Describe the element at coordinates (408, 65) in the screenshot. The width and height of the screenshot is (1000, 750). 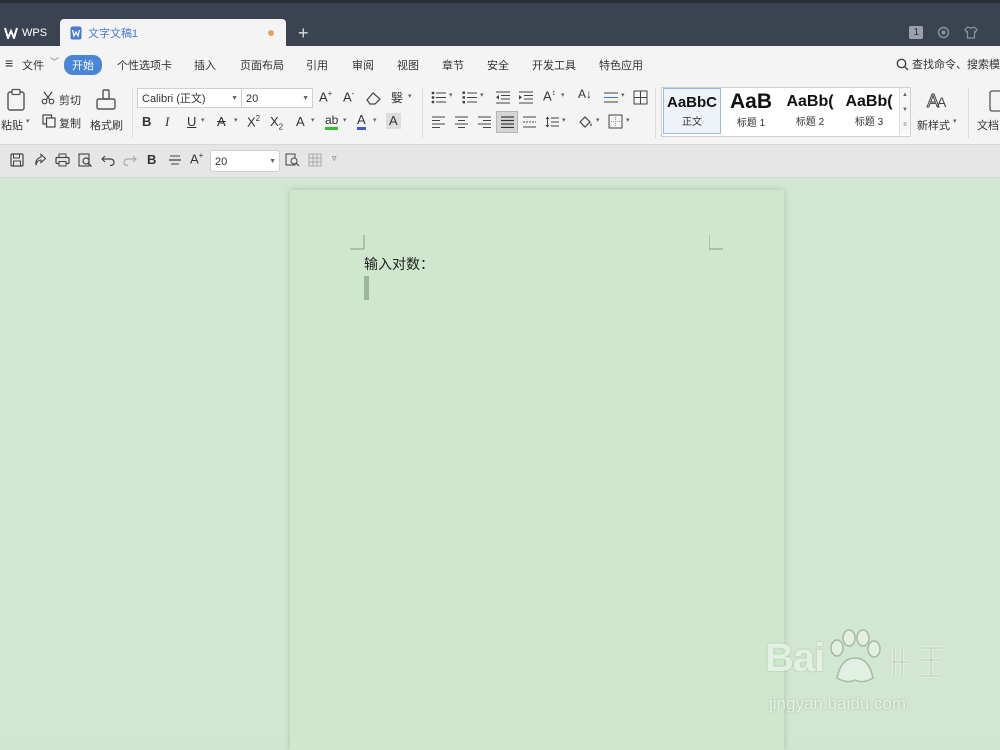
I see `menu-view: 视图` at that location.